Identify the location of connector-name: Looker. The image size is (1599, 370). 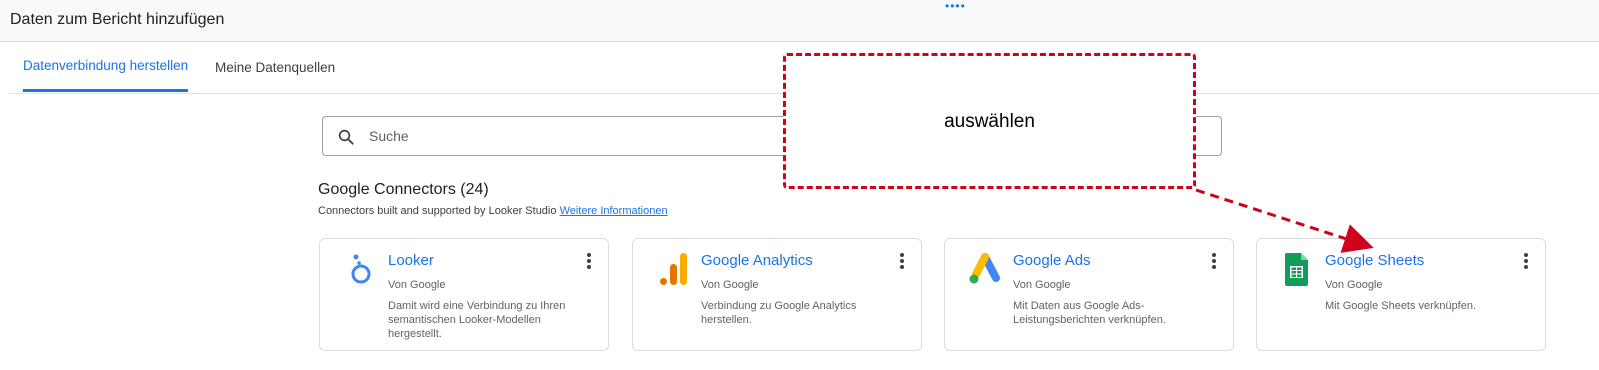
(411, 260).